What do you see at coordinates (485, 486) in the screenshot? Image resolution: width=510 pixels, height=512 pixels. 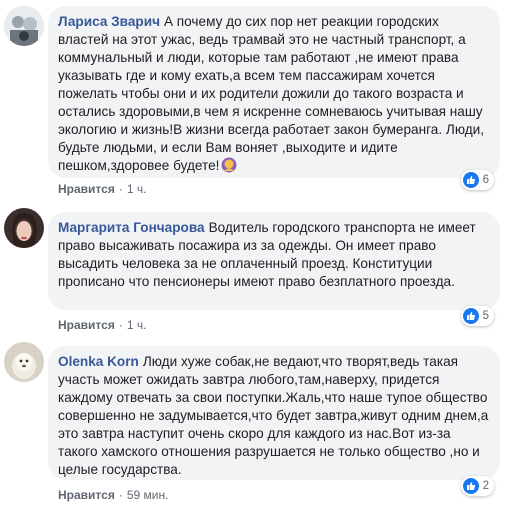 I see `reaction-count: 2` at bounding box center [485, 486].